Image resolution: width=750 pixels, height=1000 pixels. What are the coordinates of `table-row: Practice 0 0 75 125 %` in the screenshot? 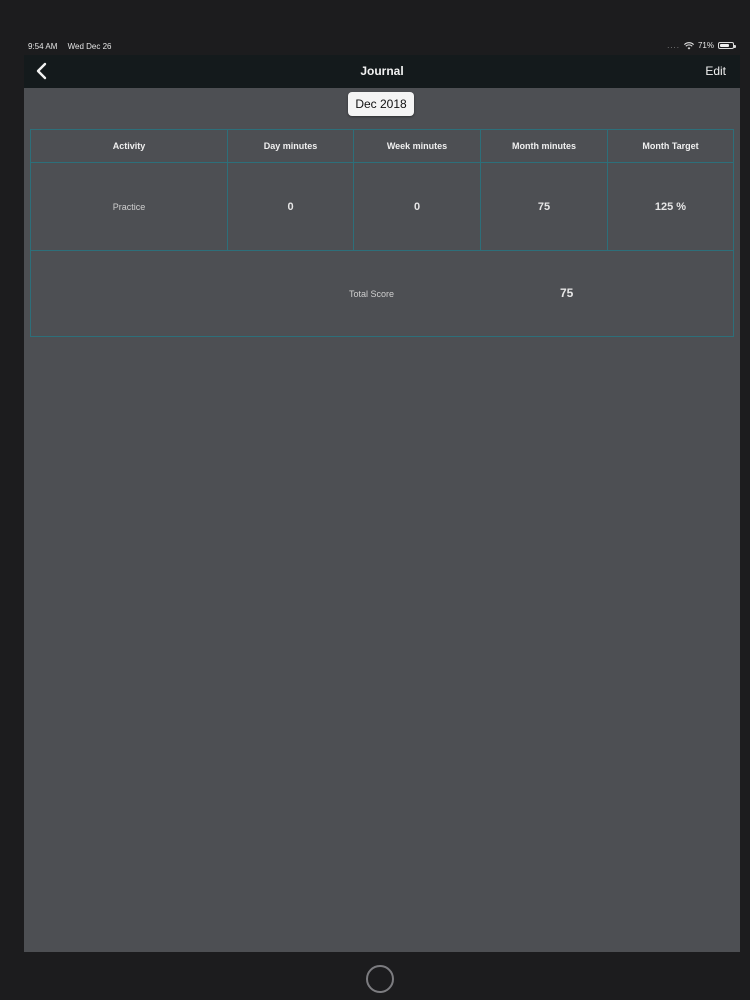 It's located at (382, 206).